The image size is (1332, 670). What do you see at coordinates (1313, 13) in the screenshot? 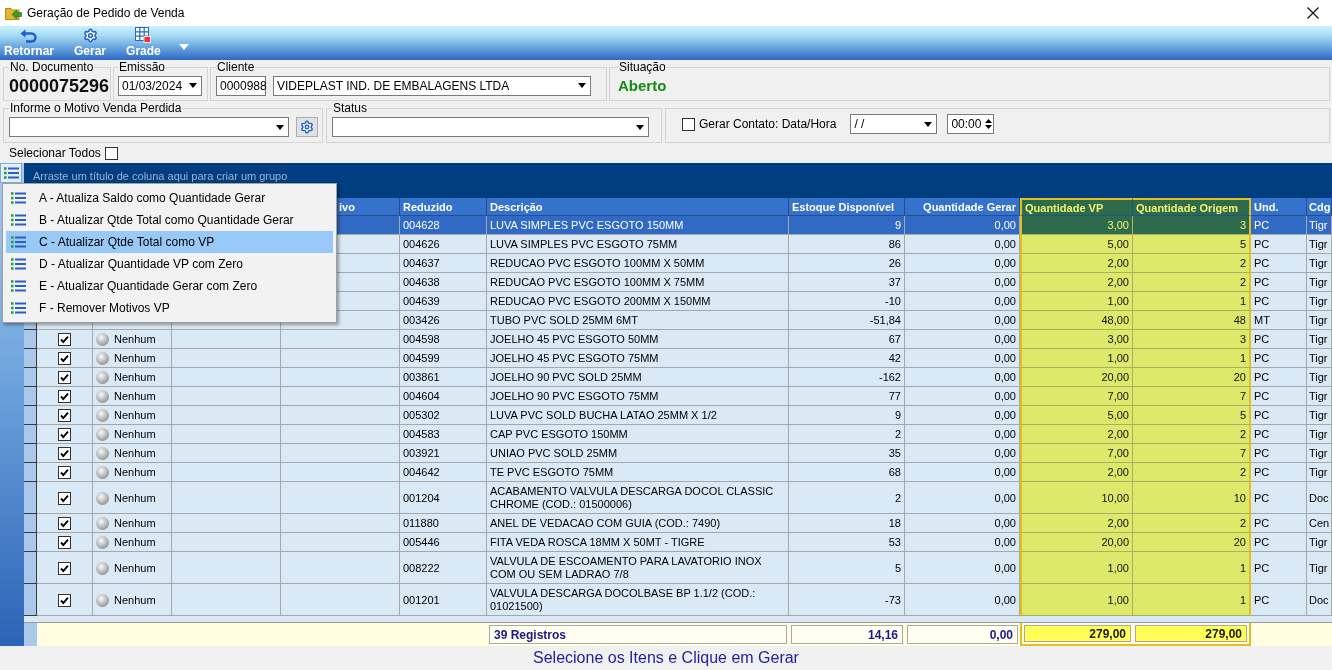
I see `close-icon` at bounding box center [1313, 13].